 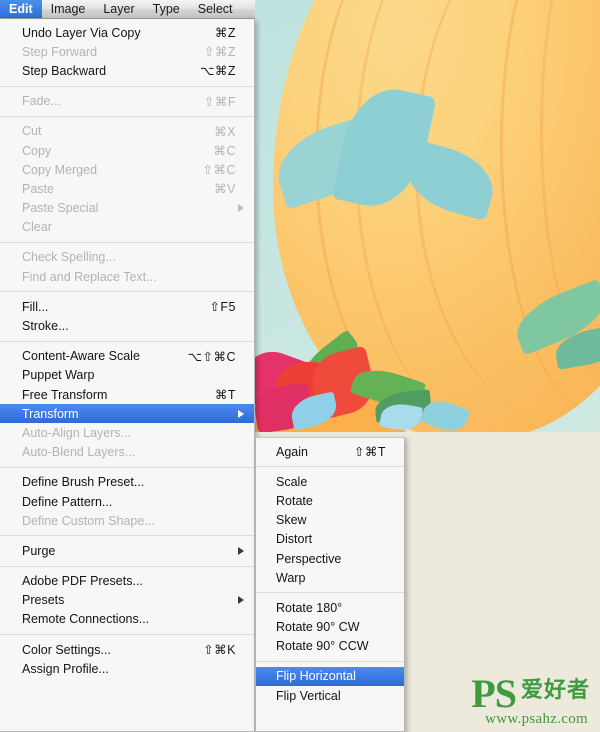 I want to click on menu-item-label: Rotate 180°, so click(x=309, y=607).